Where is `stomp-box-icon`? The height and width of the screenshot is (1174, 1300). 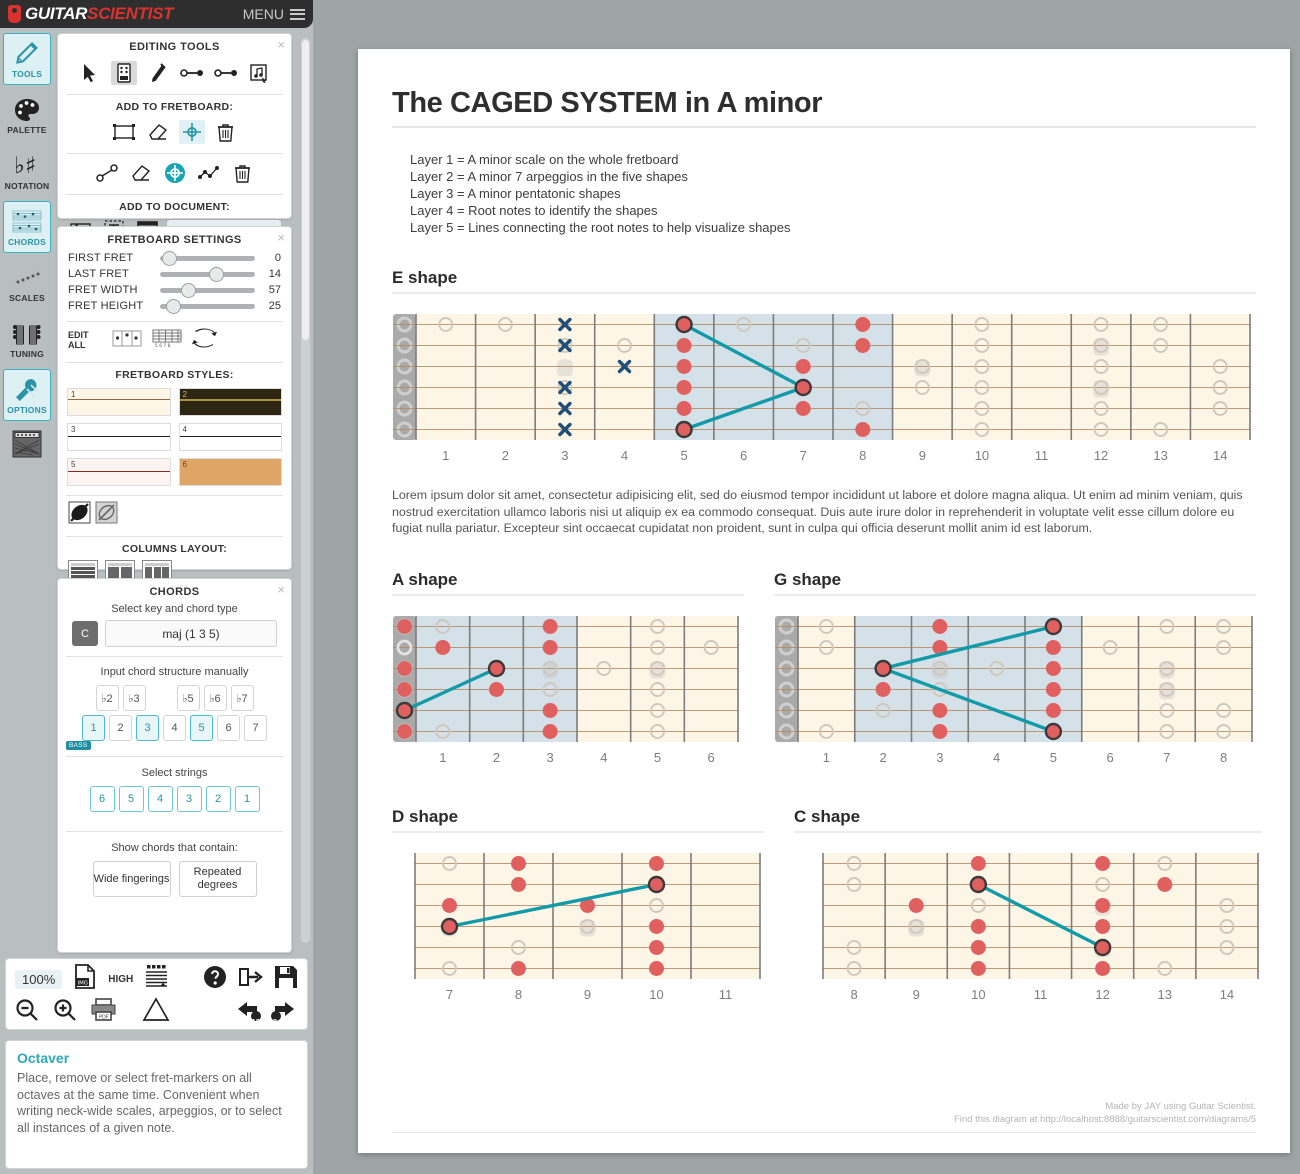
stomp-box-icon is located at coordinates (123, 73).